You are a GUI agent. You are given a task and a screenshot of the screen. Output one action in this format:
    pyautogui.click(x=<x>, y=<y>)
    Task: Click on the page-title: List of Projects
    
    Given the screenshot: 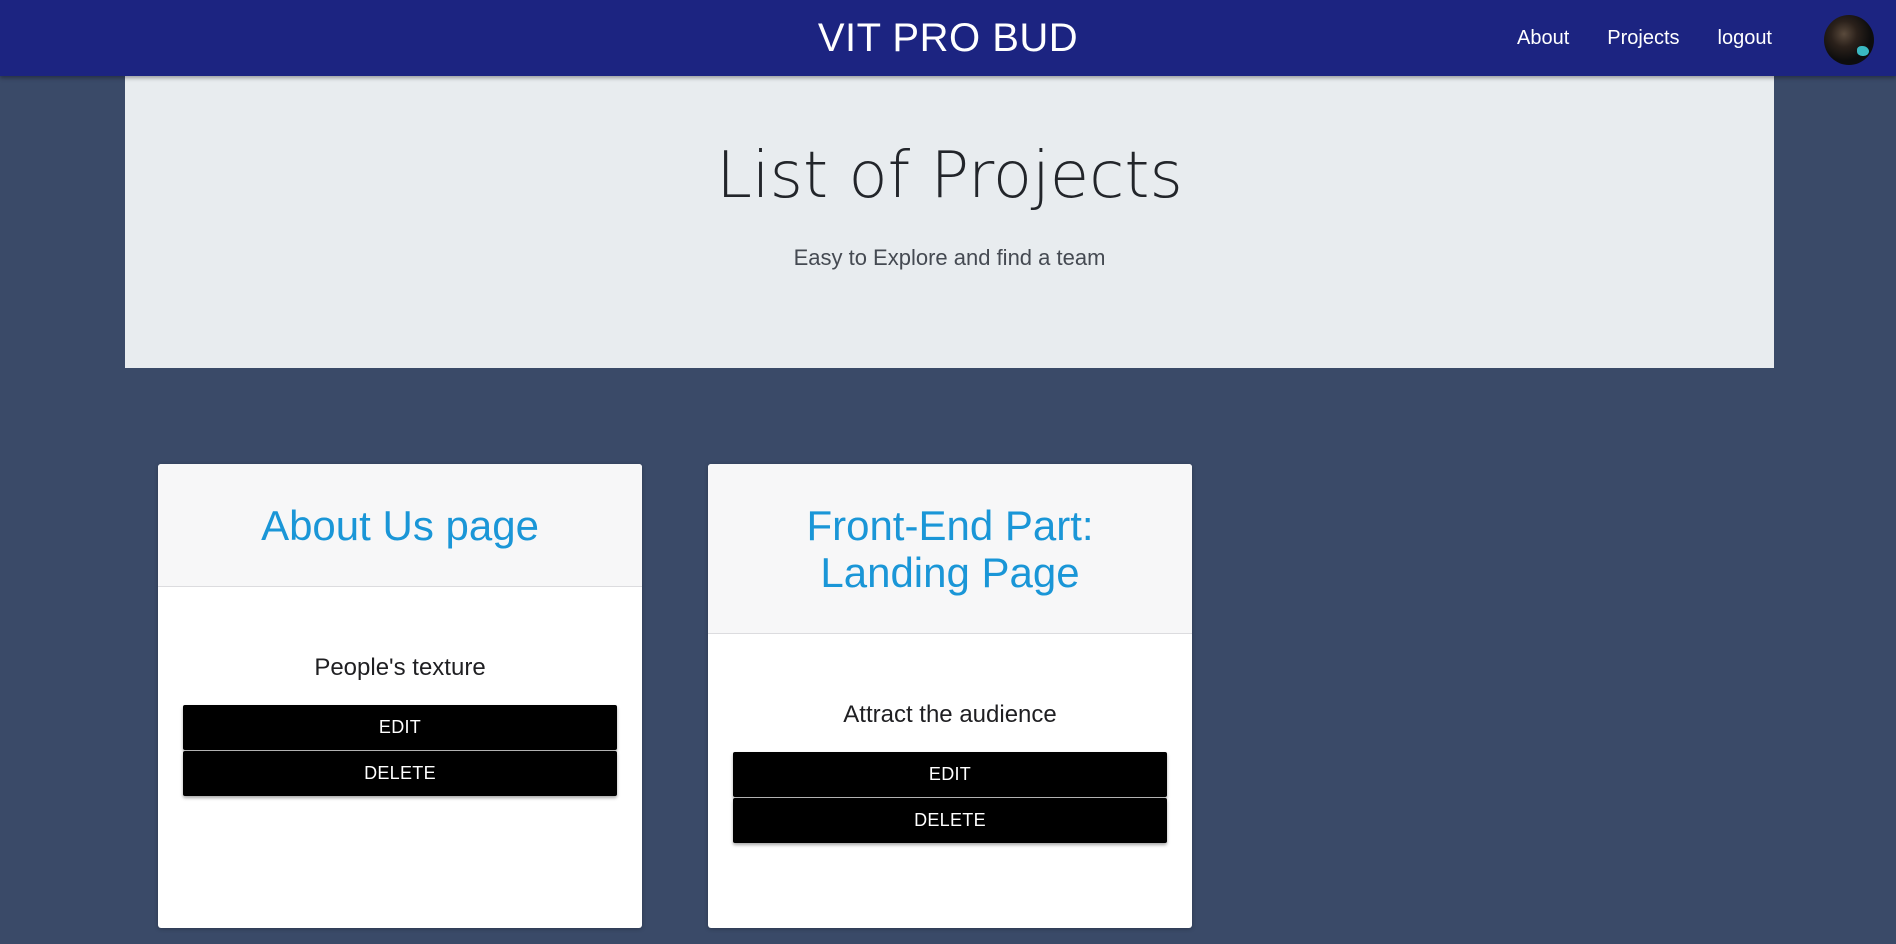 What is the action you would take?
    pyautogui.click(x=949, y=176)
    